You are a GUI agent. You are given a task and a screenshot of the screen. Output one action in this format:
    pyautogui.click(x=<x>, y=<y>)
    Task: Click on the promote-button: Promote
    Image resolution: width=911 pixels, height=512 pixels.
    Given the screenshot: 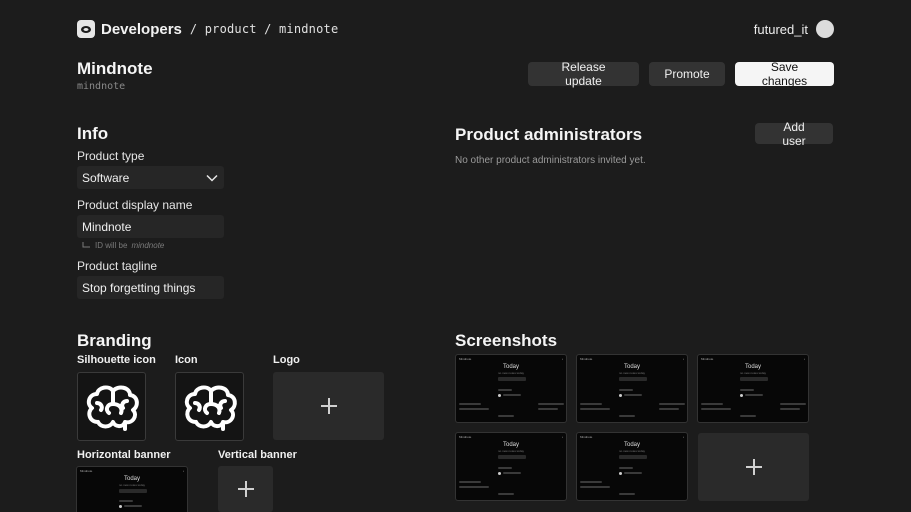 What is the action you would take?
    pyautogui.click(x=687, y=74)
    